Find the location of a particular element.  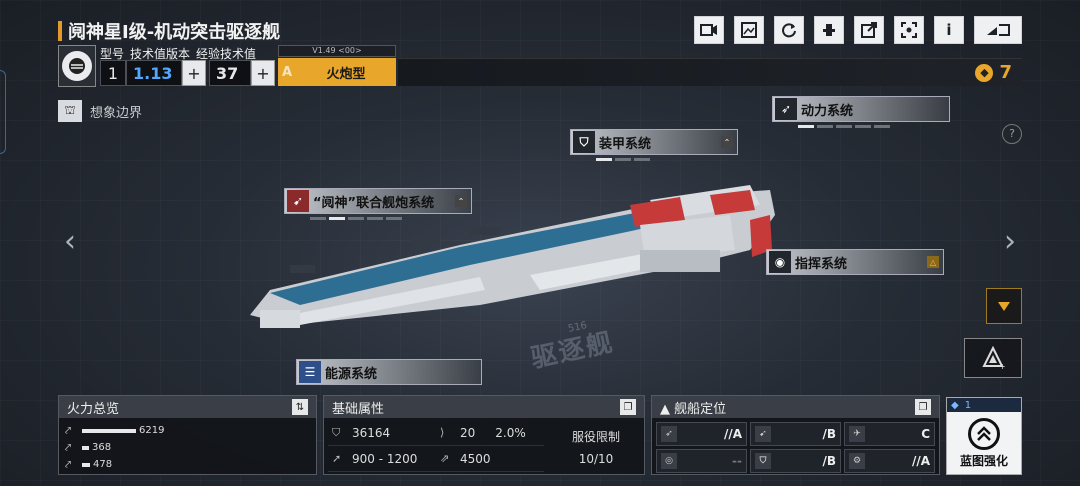

help-icon: ? is located at coordinates (1012, 134).